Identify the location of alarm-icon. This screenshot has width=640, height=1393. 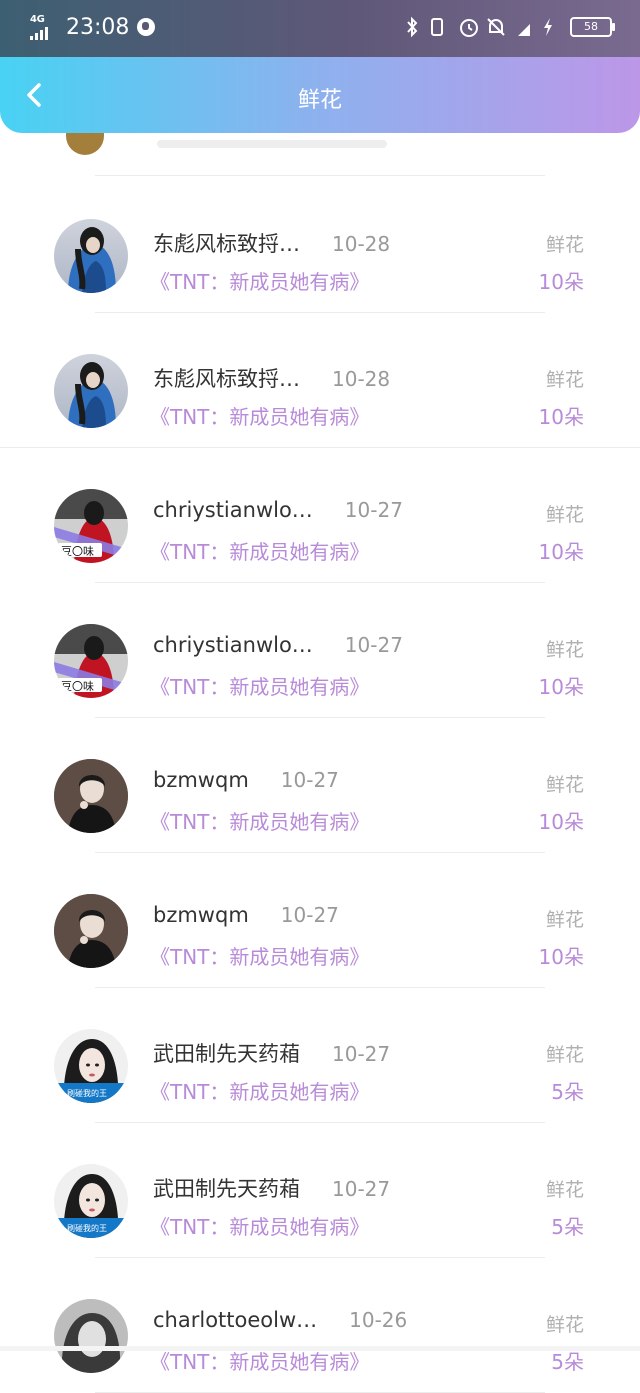
(468, 27).